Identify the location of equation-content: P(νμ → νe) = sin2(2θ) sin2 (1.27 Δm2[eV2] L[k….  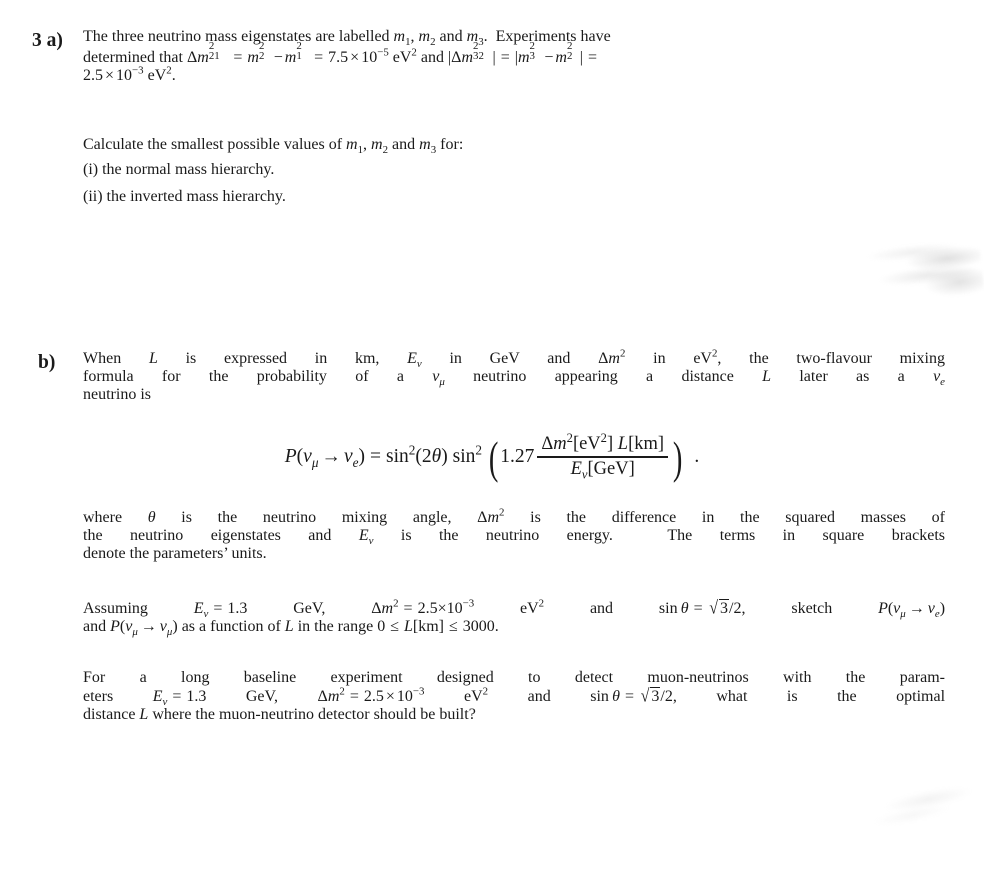
(492, 457).